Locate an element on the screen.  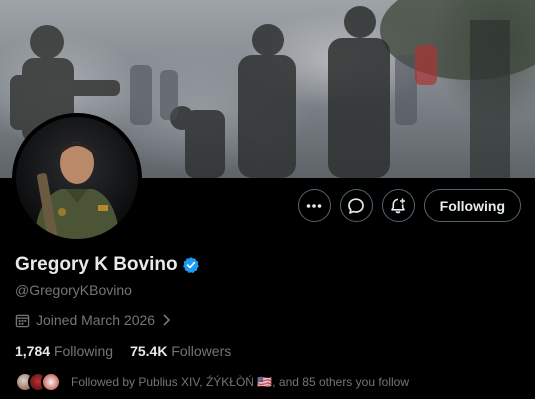
profile-photo is located at coordinates (77, 178).